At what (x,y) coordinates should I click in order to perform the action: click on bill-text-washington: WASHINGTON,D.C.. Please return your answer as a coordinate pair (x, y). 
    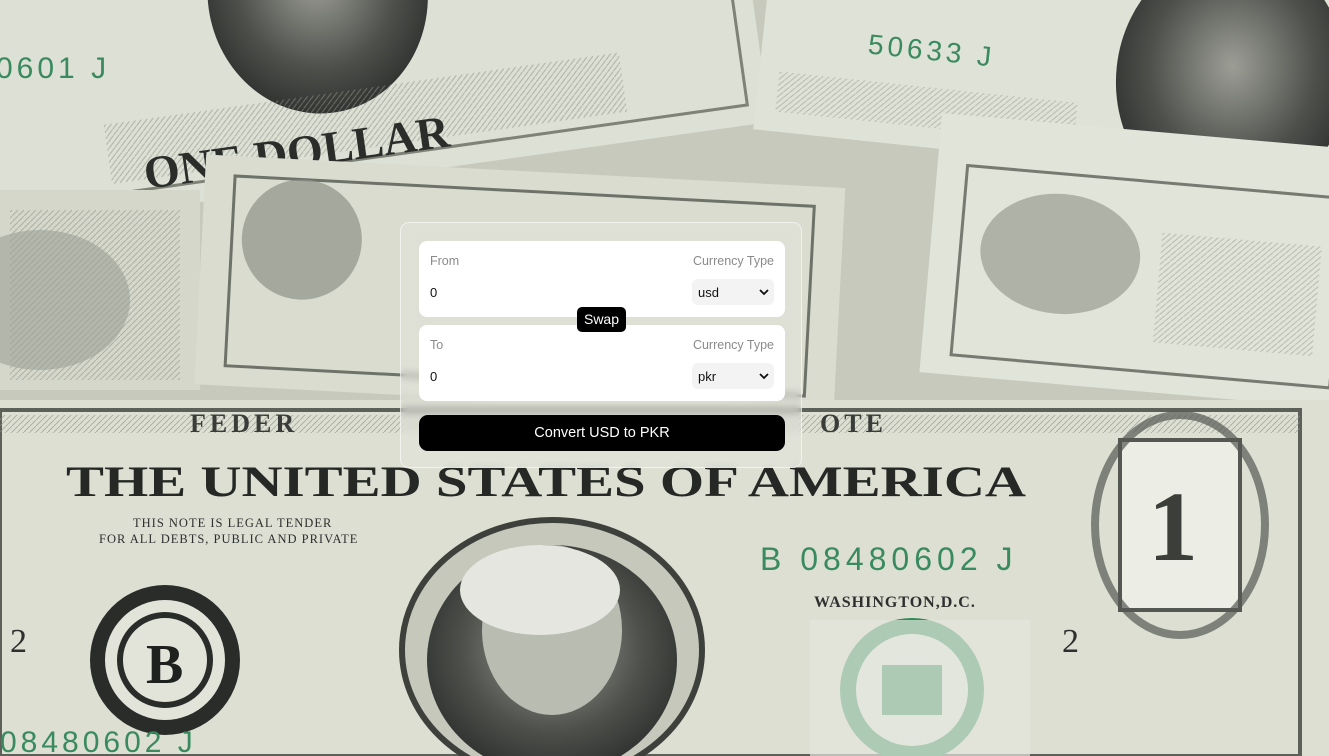
    Looking at the image, I should click on (895, 602).